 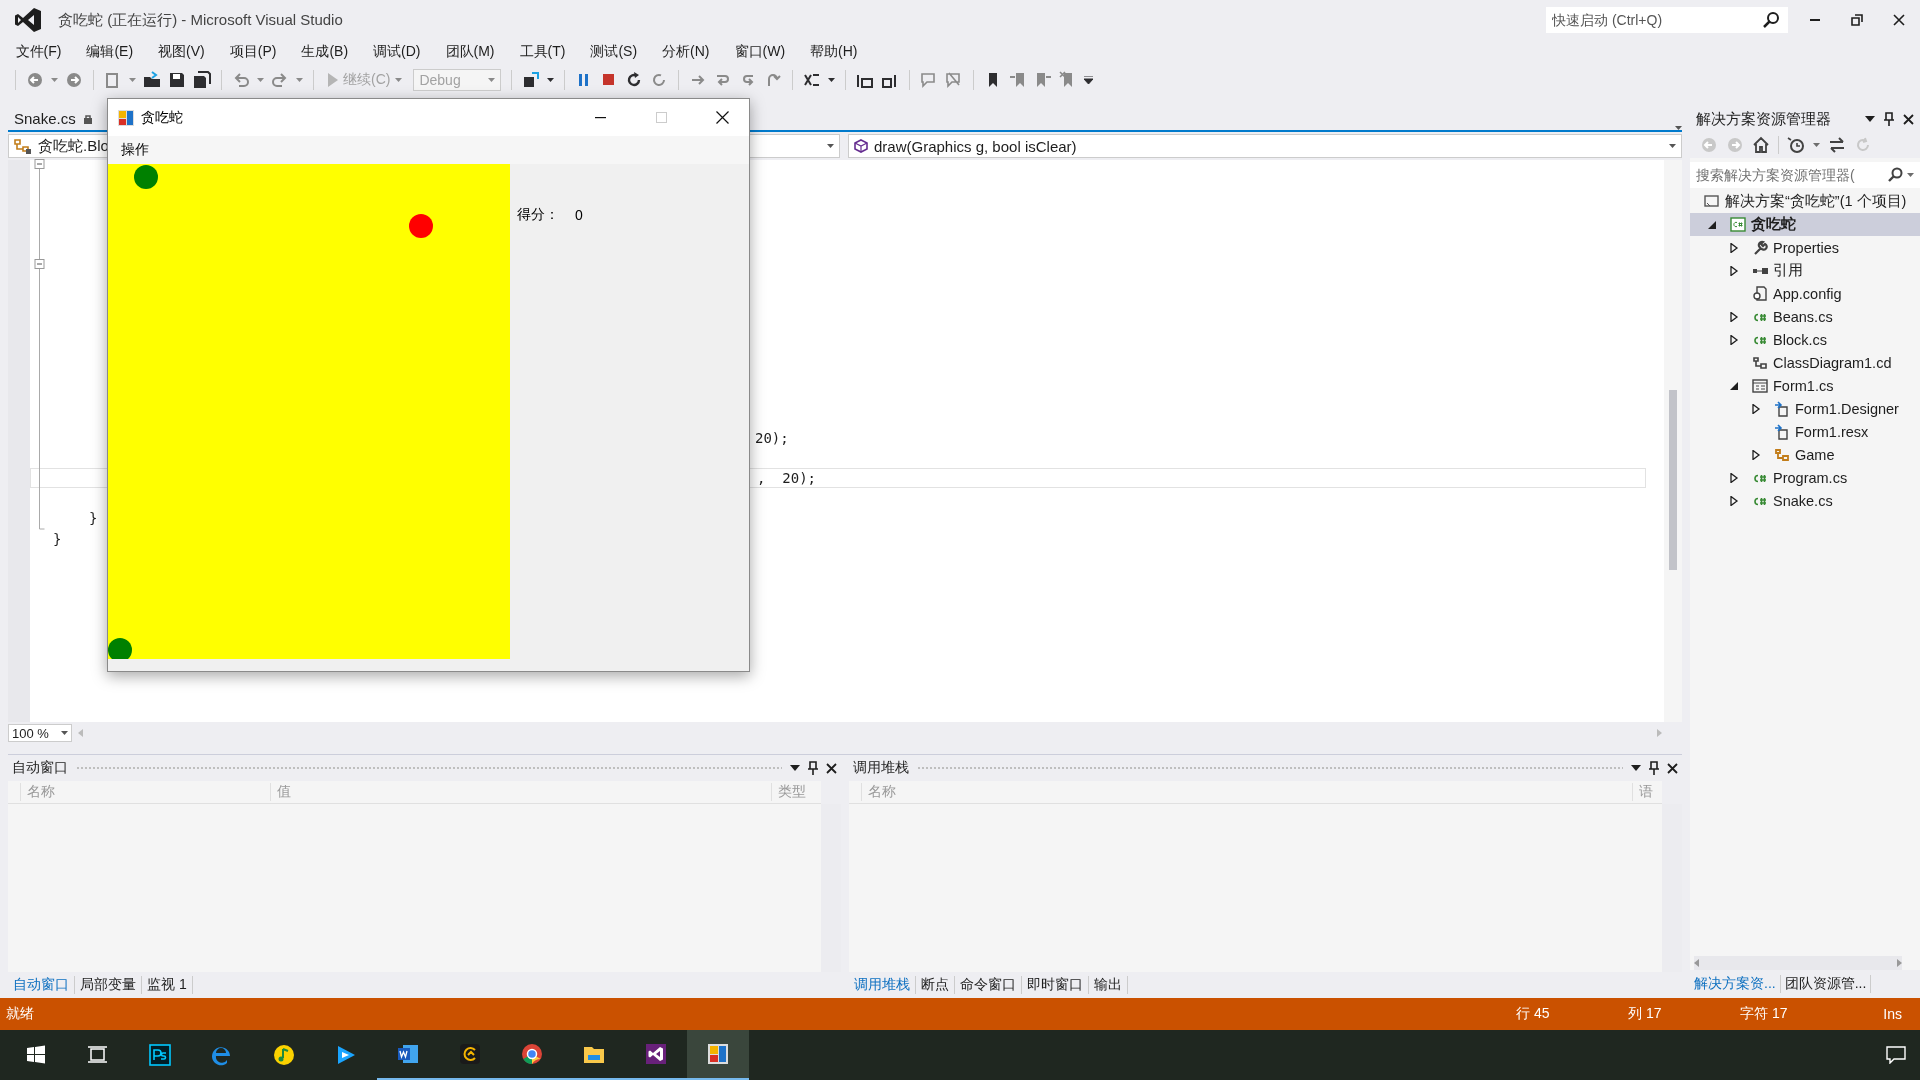 What do you see at coordinates (1895, 175) in the screenshot?
I see `search-icon` at bounding box center [1895, 175].